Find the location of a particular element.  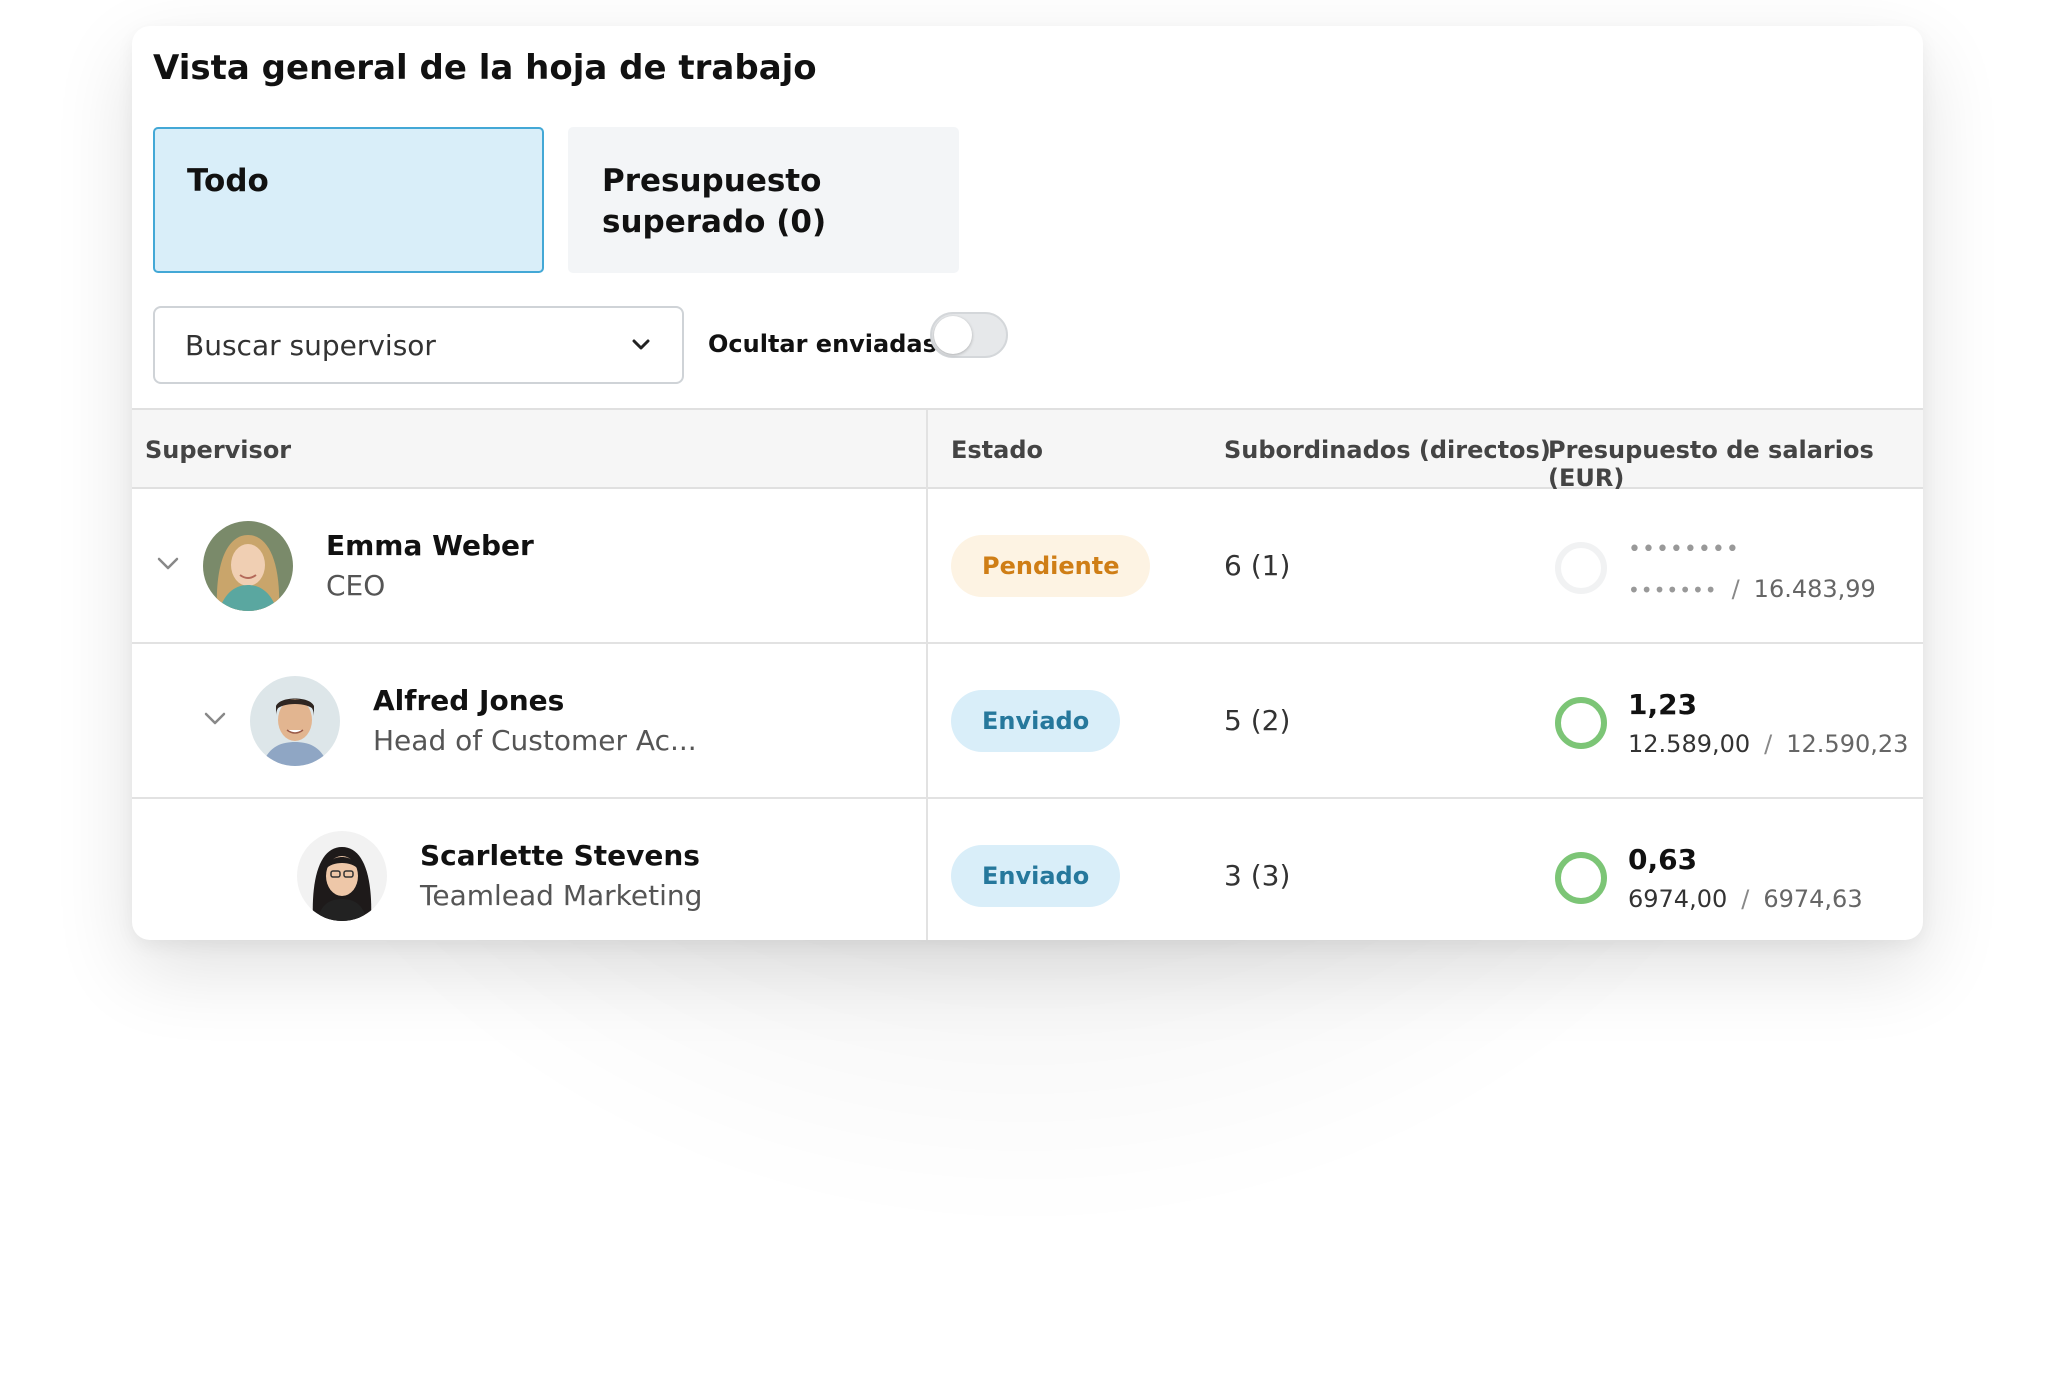

supervisor-name: Scarlette Stevens is located at coordinates (560, 855).